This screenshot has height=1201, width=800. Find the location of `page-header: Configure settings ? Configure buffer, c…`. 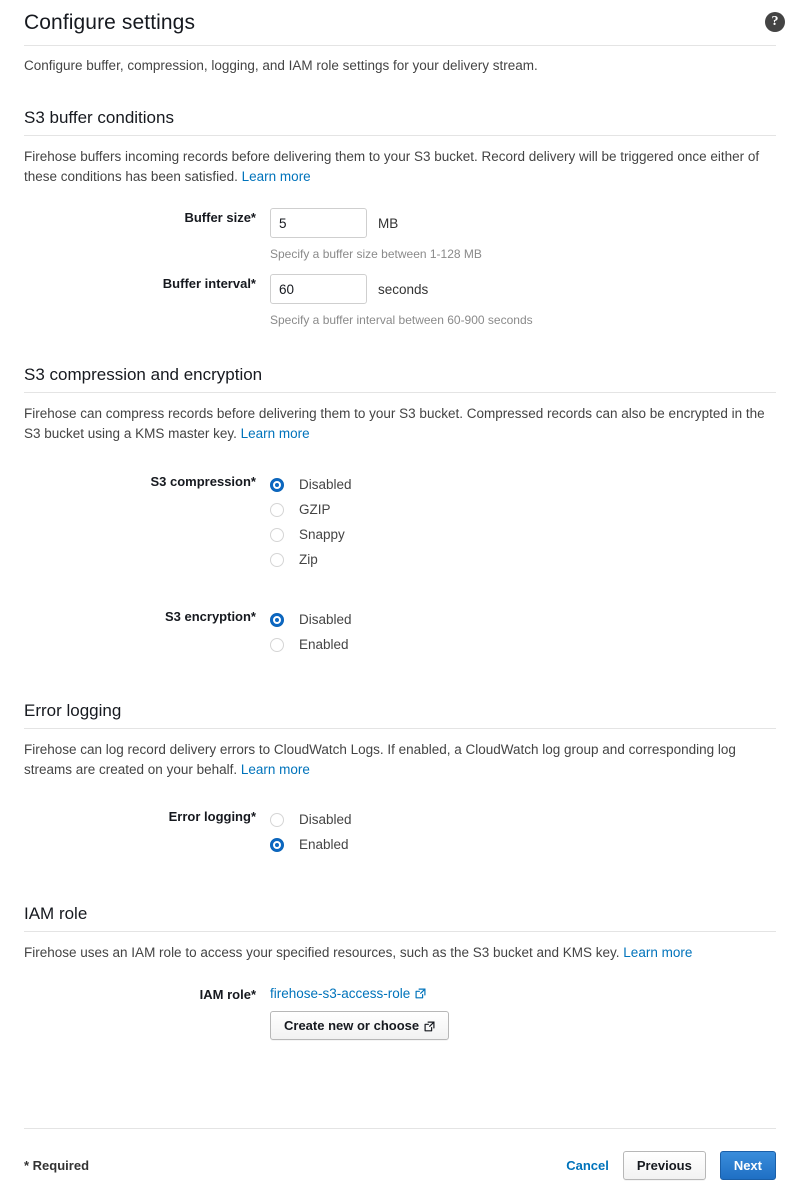

page-header: Configure settings ? Configure buffer, c… is located at coordinates (400, 37).